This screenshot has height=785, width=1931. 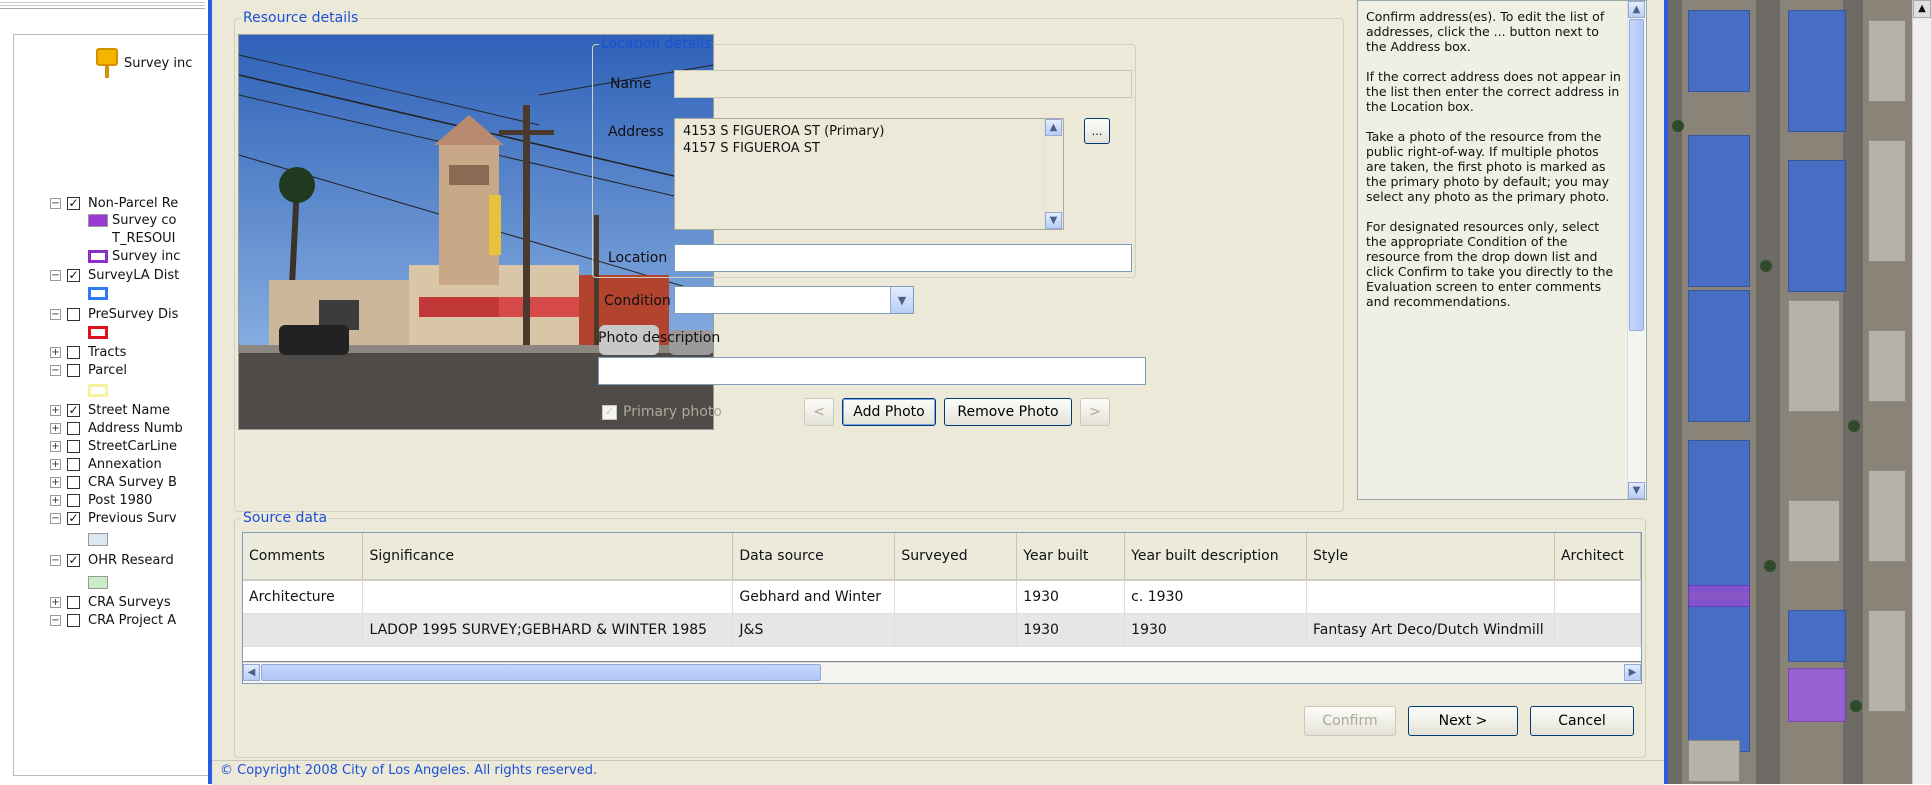 What do you see at coordinates (1430, 557) in the screenshot?
I see `column-header: Style` at bounding box center [1430, 557].